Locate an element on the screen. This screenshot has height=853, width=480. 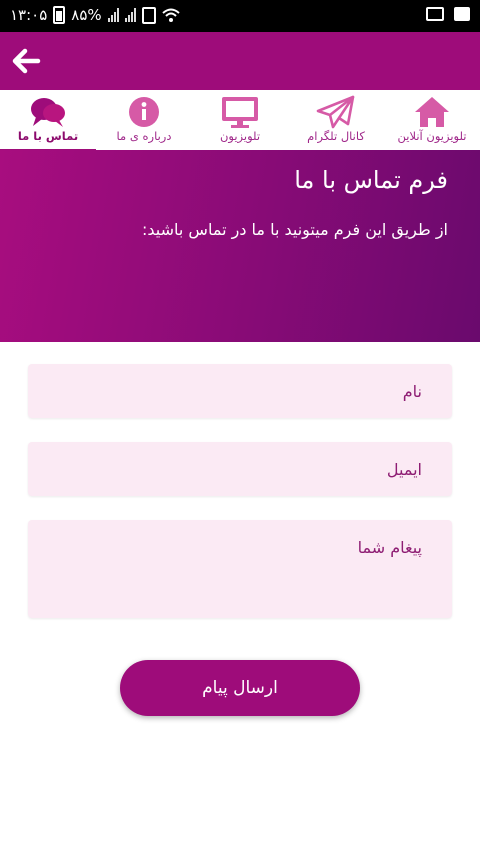
status-right is located at coordinates (448, 14).